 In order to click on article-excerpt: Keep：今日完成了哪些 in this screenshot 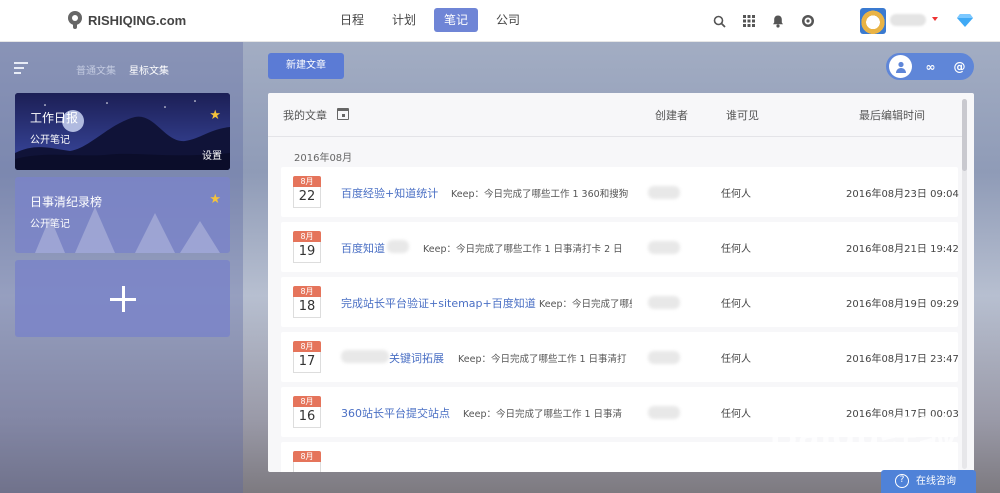, I will do `click(585, 304)`.